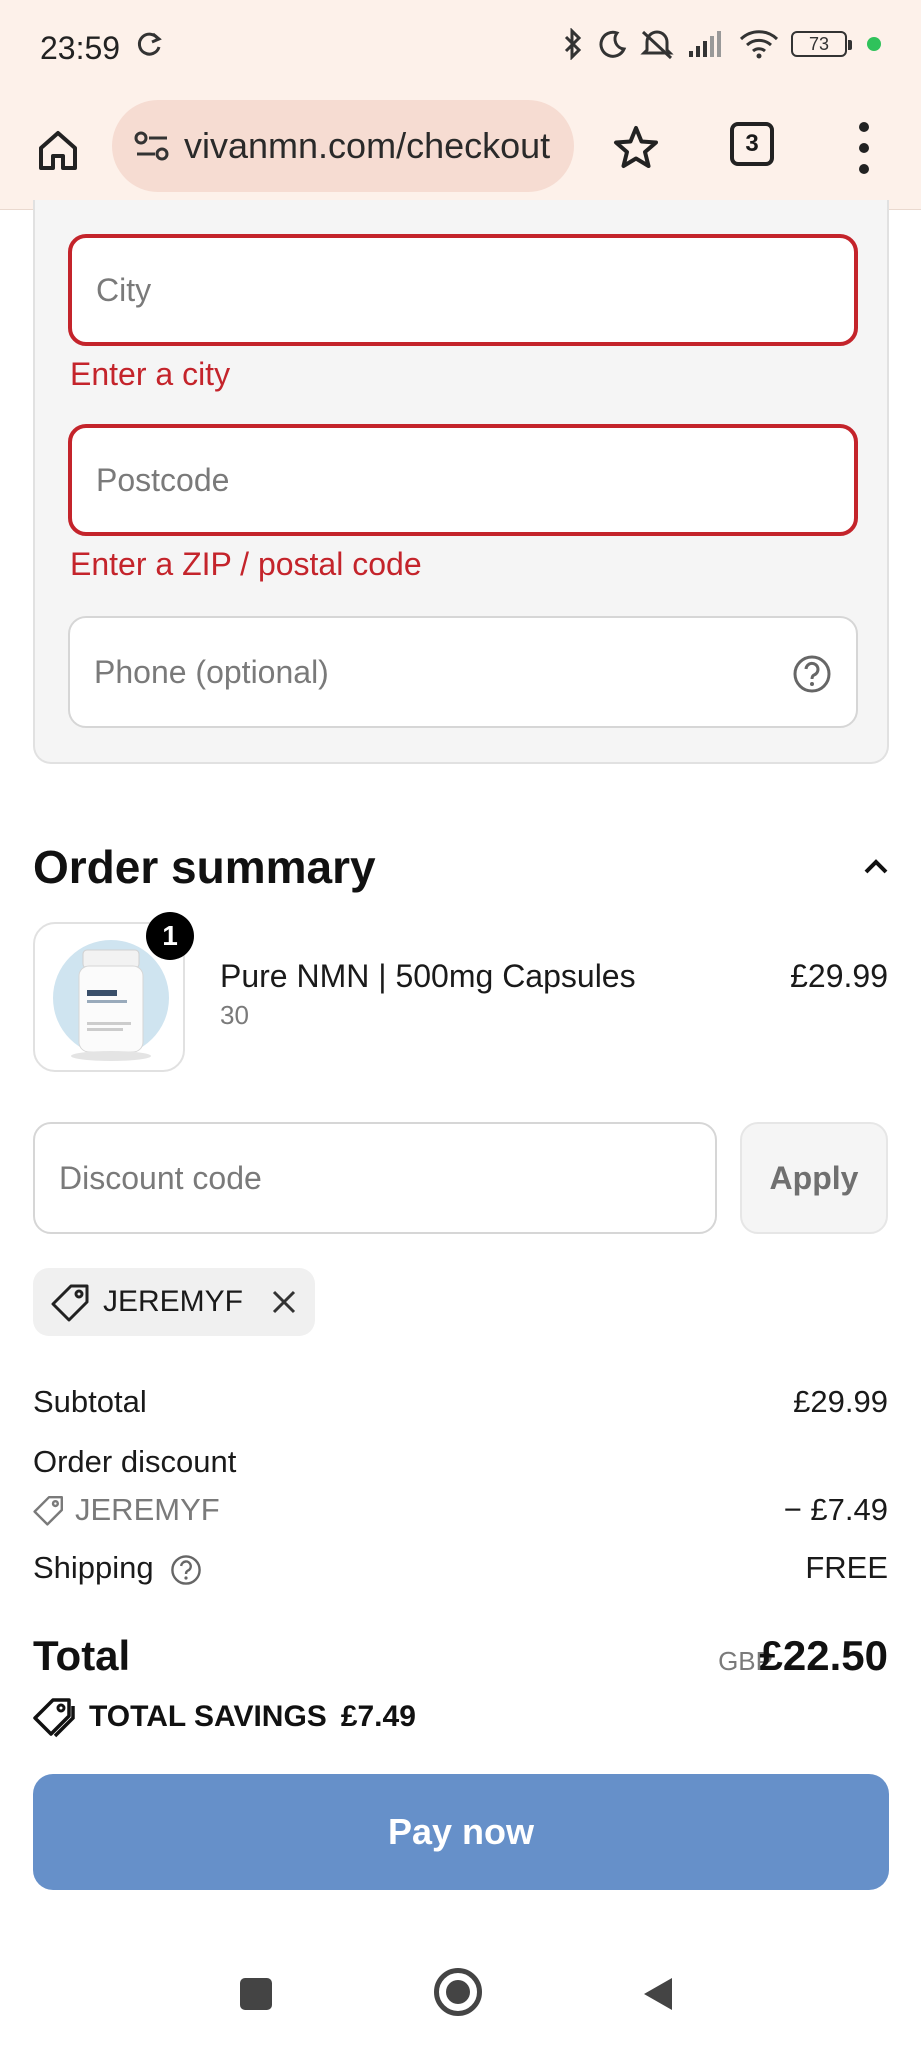 This screenshot has width=921, height=2048. Describe the element at coordinates (124, 289) in the screenshot. I see `city-placeholder: City` at that location.